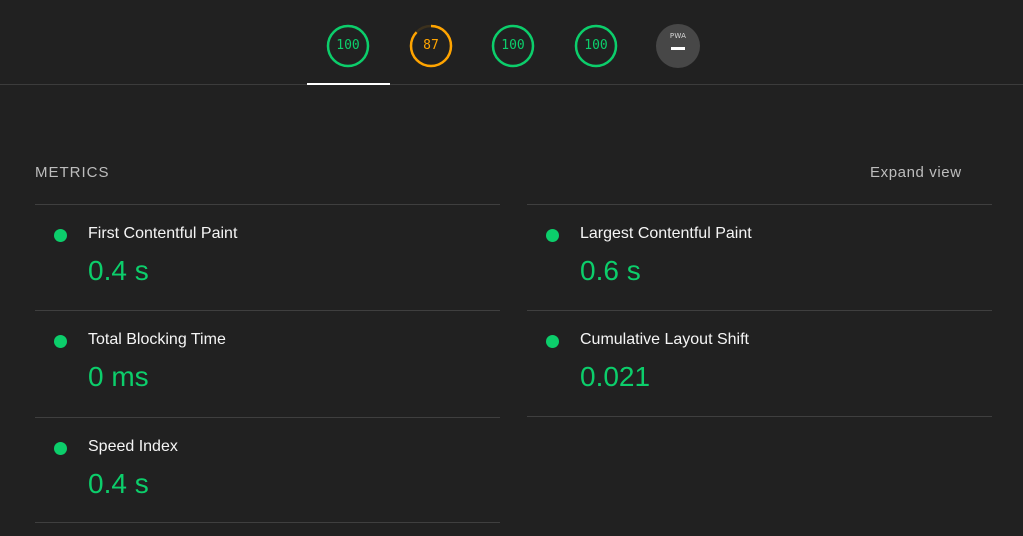 The height and width of the screenshot is (536, 1023). I want to click on gauge-accessibility: 87, so click(431, 46).